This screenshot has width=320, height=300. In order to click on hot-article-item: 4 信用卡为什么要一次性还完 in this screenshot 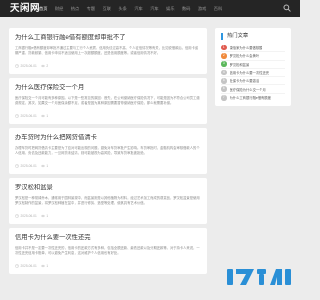, I will do `click(253, 73)`.